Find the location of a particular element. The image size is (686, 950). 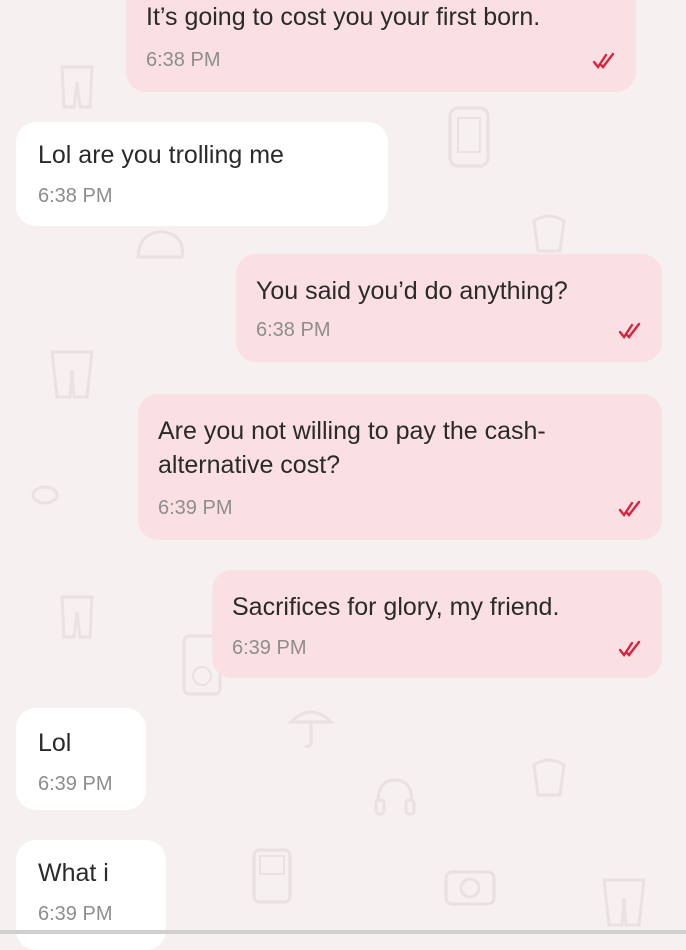

message-bubble-outgoing: You said you’d do anything? 6:38 PM is located at coordinates (449, 308).